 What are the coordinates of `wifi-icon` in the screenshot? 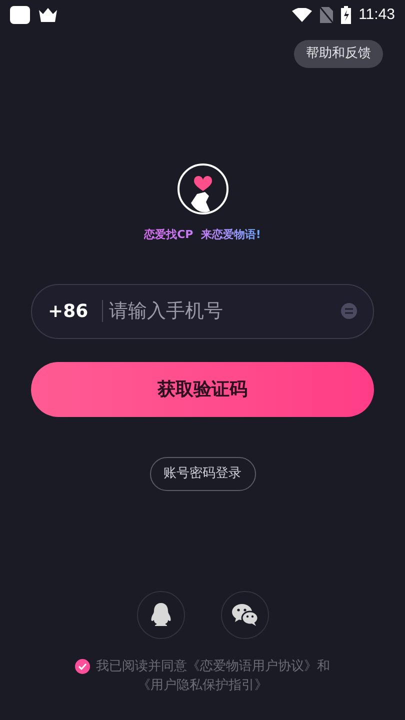 It's located at (302, 15).